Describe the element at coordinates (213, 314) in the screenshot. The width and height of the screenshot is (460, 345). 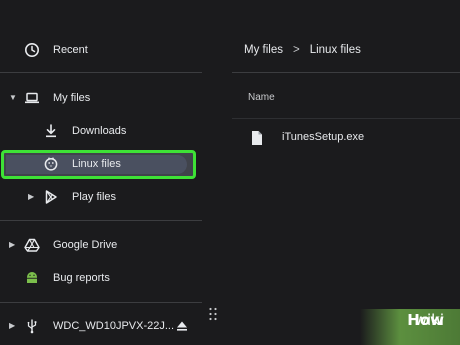
I see `sidebar-resize-handle` at that location.